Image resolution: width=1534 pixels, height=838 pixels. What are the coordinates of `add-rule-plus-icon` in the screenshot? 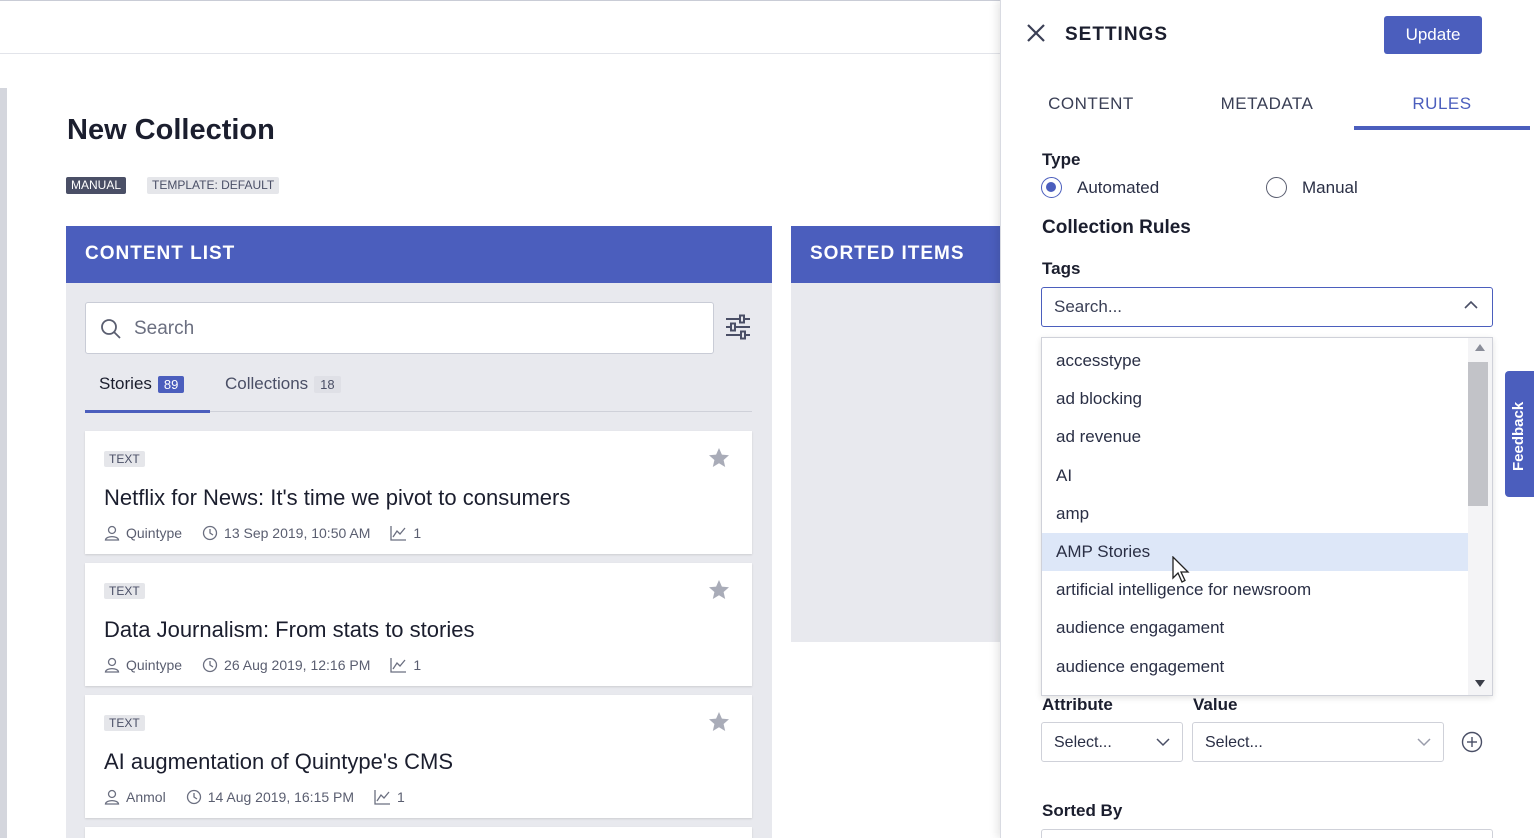 It's located at (1472, 742).